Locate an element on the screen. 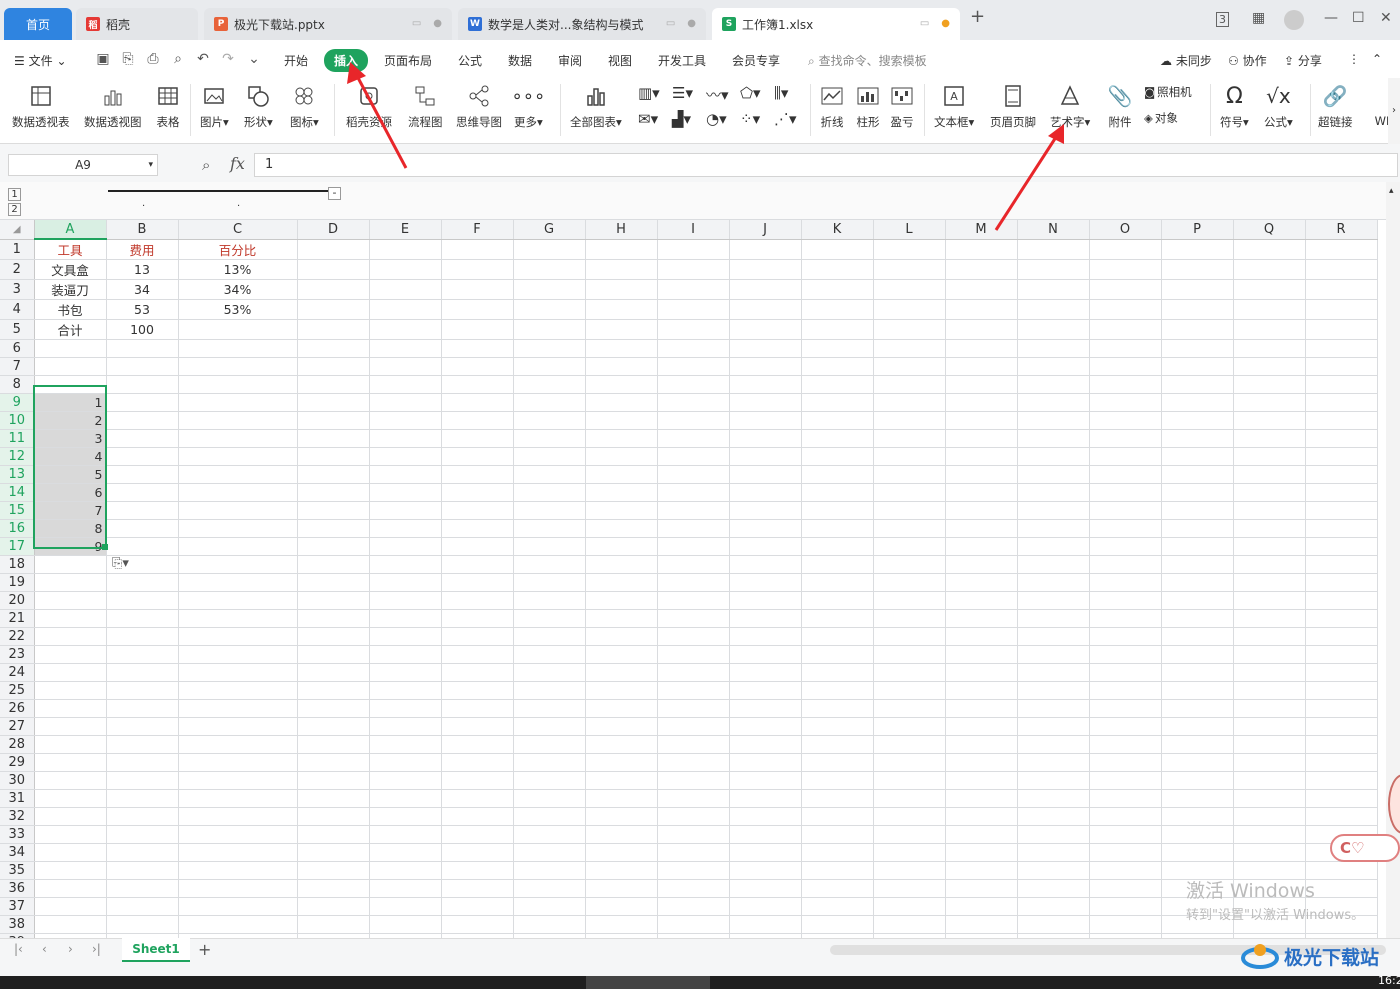  arrow-to-insert-head is located at coordinates (356, 73).